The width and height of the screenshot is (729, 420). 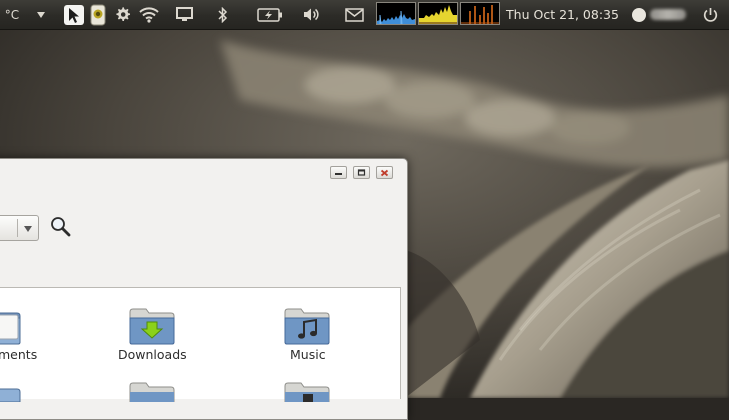 I want to click on user-name-blurred, so click(x=668, y=14).